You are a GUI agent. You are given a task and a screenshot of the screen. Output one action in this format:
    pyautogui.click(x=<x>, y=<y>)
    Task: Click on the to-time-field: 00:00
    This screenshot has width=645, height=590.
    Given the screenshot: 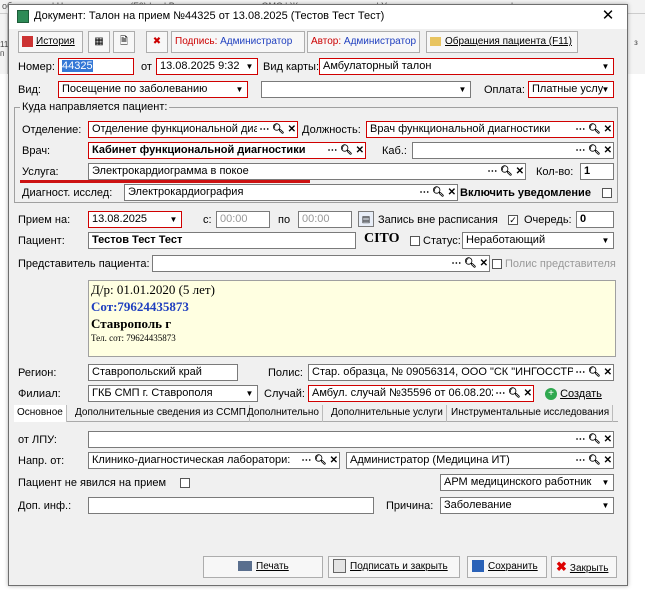 What is the action you would take?
    pyautogui.click(x=325, y=219)
    